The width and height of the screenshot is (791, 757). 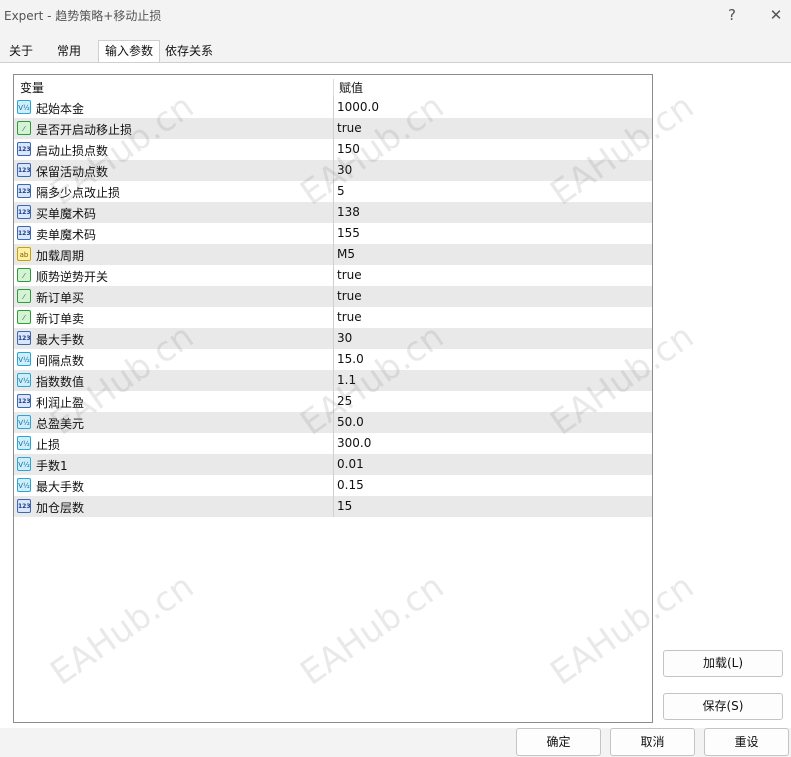 I want to click on parameter-value: 300.0, so click(x=354, y=443).